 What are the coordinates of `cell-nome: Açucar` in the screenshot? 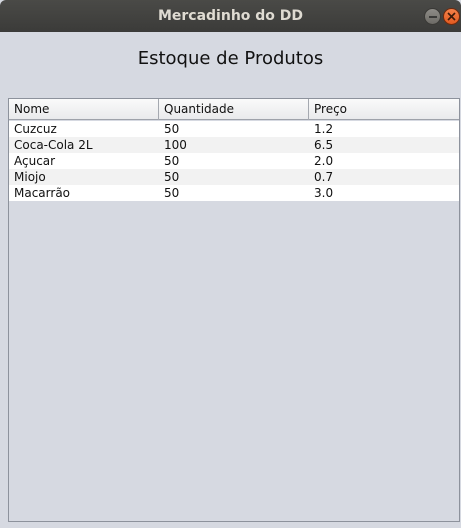 It's located at (84, 161).